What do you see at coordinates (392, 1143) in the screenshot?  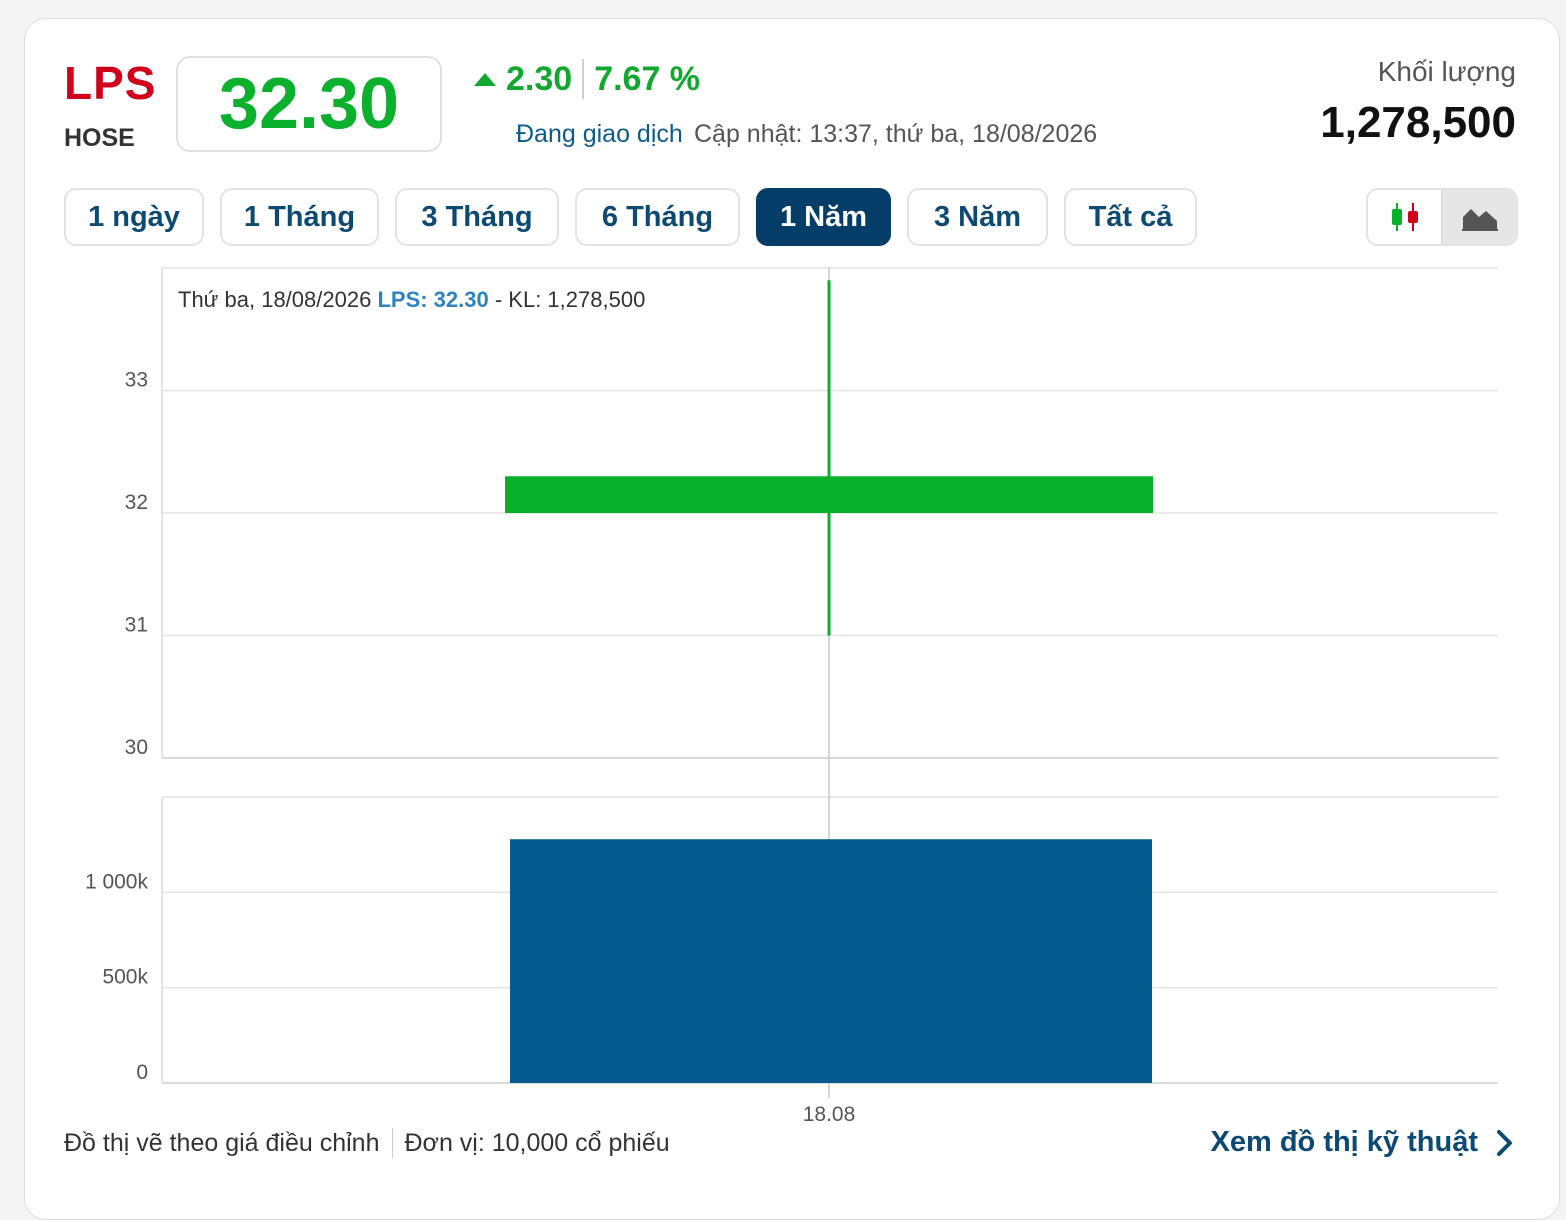 I see `footnote-divider` at bounding box center [392, 1143].